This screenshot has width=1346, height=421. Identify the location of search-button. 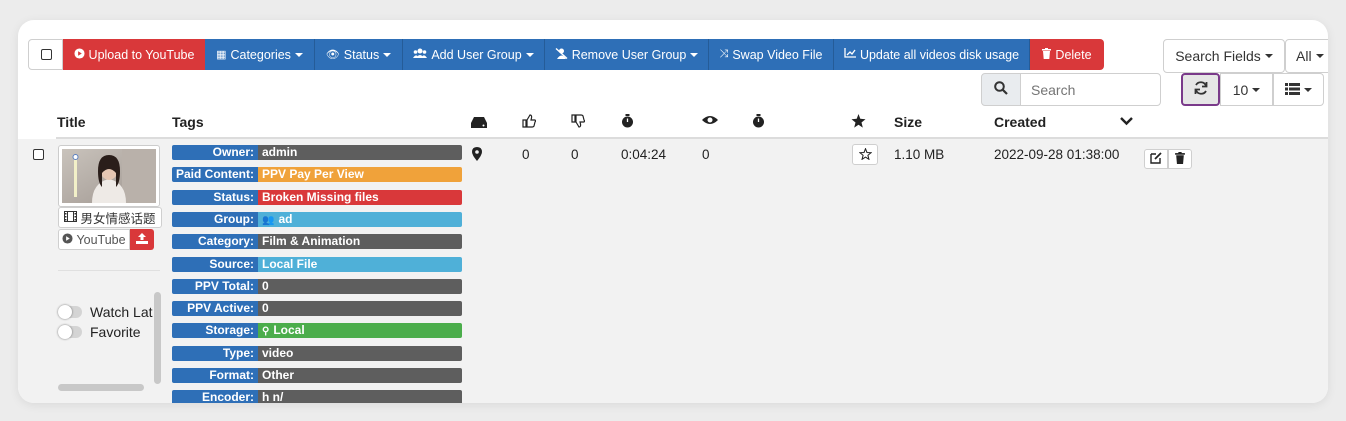
(1001, 89).